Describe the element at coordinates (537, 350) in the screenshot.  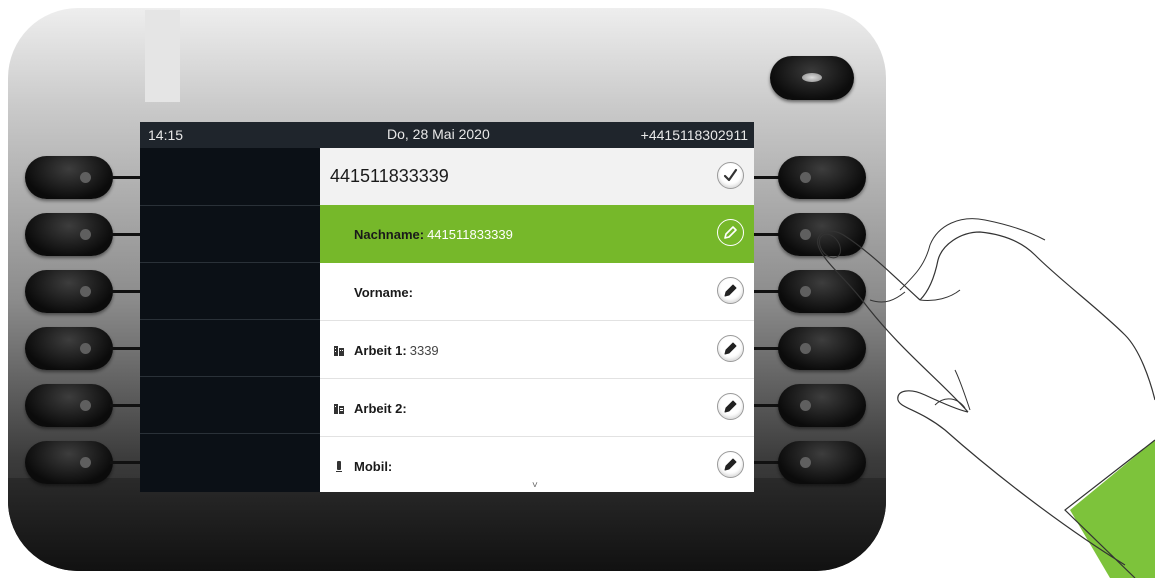
I see `field-row-arbeit-1: Arbeit 1: 3339` at that location.